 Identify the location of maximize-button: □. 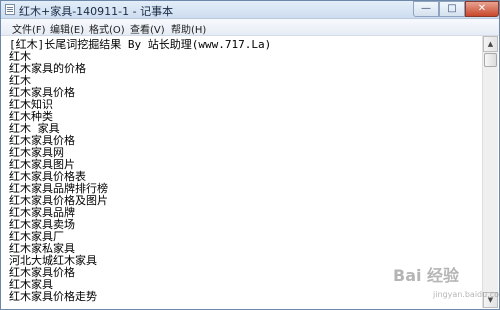
(452, 9).